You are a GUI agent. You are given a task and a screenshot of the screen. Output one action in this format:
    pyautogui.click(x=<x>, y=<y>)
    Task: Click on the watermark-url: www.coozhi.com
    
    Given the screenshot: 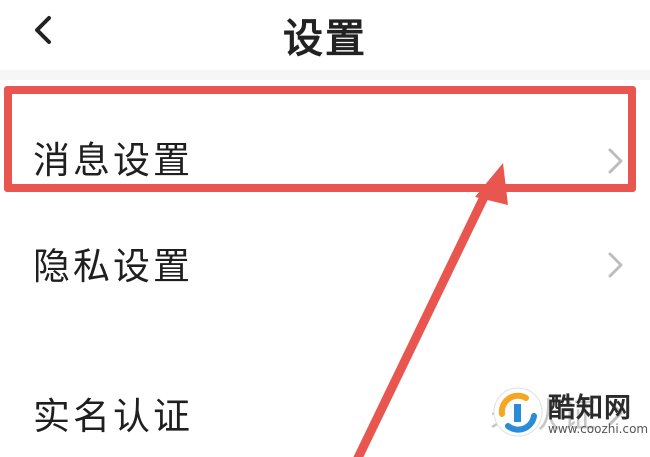 What is the action you would take?
    pyautogui.click(x=598, y=429)
    